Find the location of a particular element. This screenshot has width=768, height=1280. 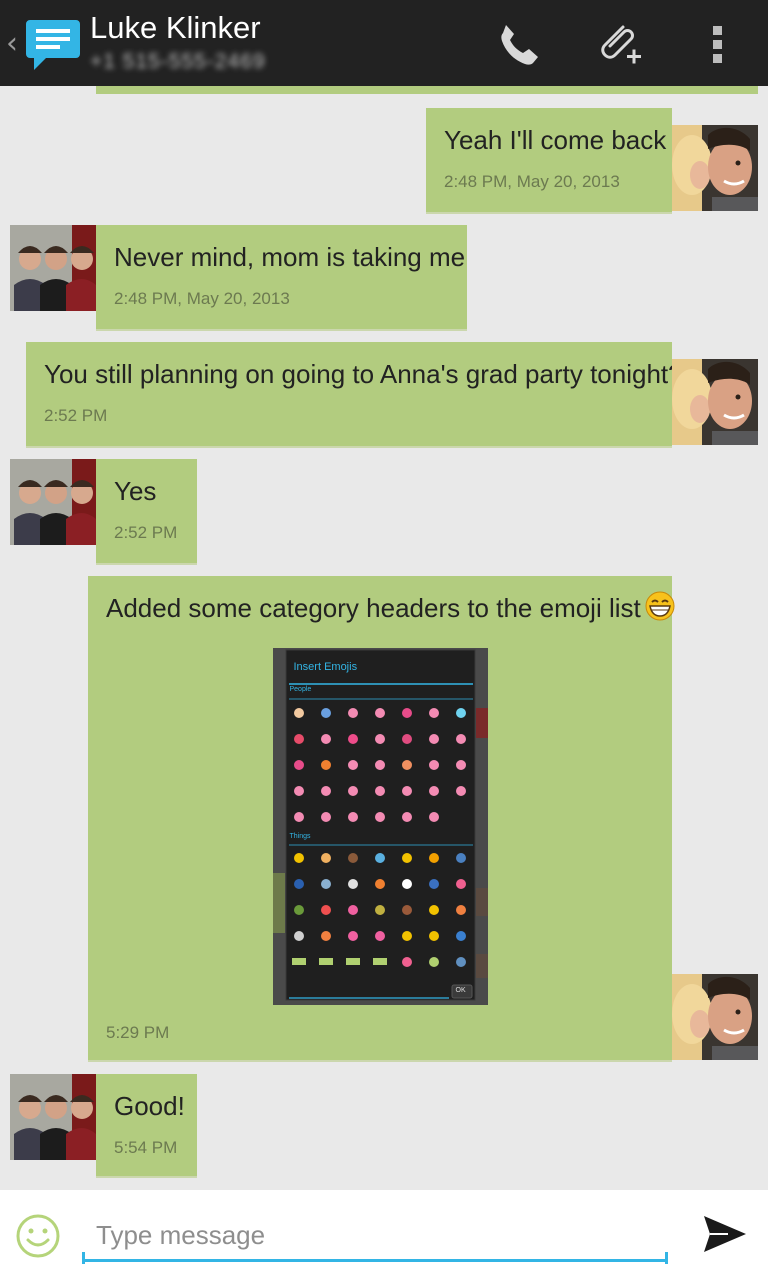

overflow-menu-button is located at coordinates (718, 44).